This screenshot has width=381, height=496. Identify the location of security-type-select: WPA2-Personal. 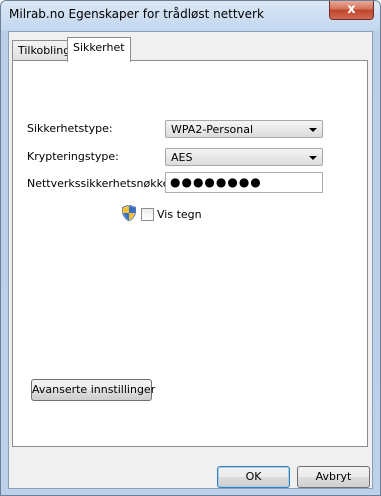
(244, 129).